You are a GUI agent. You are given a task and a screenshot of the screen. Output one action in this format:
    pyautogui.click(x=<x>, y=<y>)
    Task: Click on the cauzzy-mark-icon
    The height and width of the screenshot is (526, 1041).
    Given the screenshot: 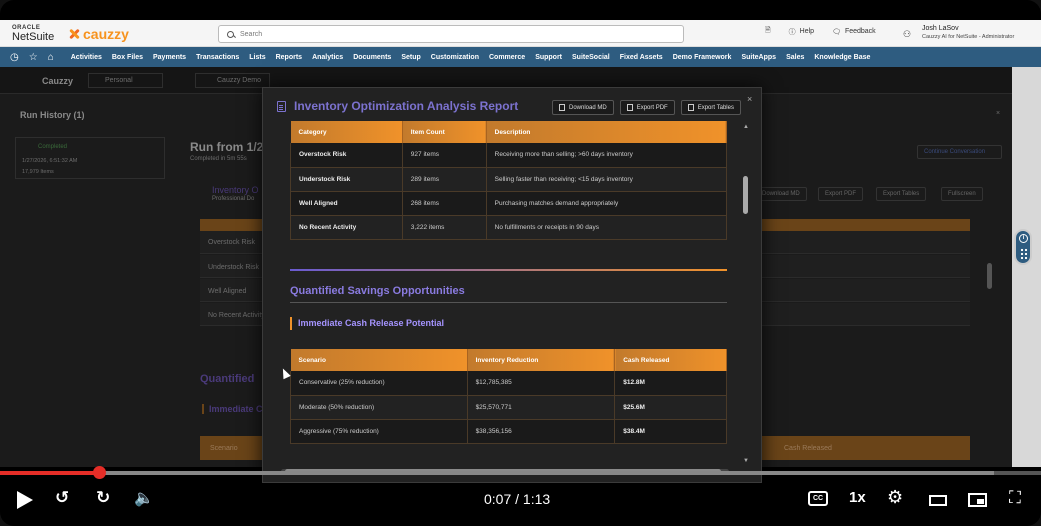 What is the action you would take?
    pyautogui.click(x=74, y=34)
    